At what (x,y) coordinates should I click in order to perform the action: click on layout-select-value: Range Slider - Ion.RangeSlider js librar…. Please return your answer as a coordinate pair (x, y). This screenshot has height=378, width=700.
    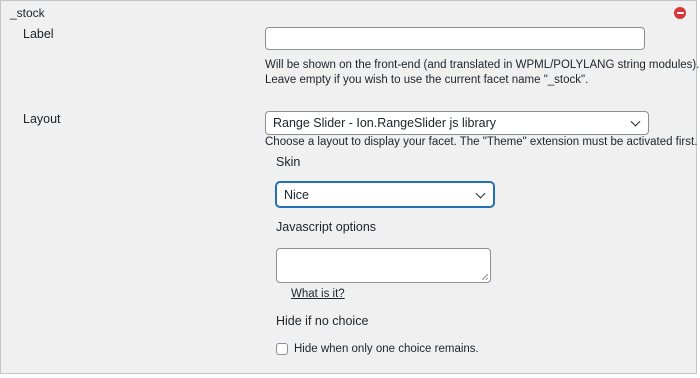
    Looking at the image, I should click on (385, 123).